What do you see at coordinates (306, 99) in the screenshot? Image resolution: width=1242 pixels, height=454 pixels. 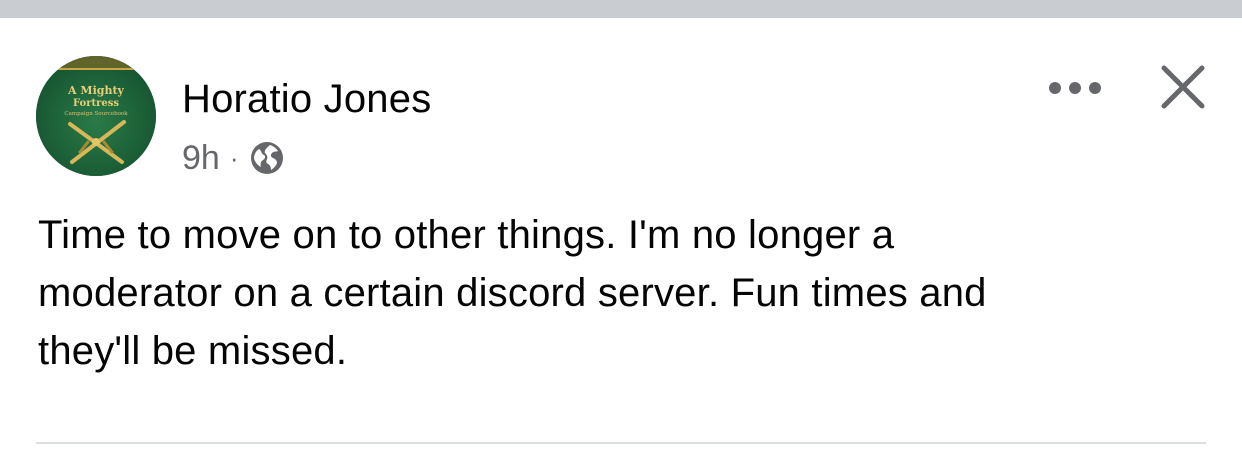 I see `author-name: Horatio Jones` at bounding box center [306, 99].